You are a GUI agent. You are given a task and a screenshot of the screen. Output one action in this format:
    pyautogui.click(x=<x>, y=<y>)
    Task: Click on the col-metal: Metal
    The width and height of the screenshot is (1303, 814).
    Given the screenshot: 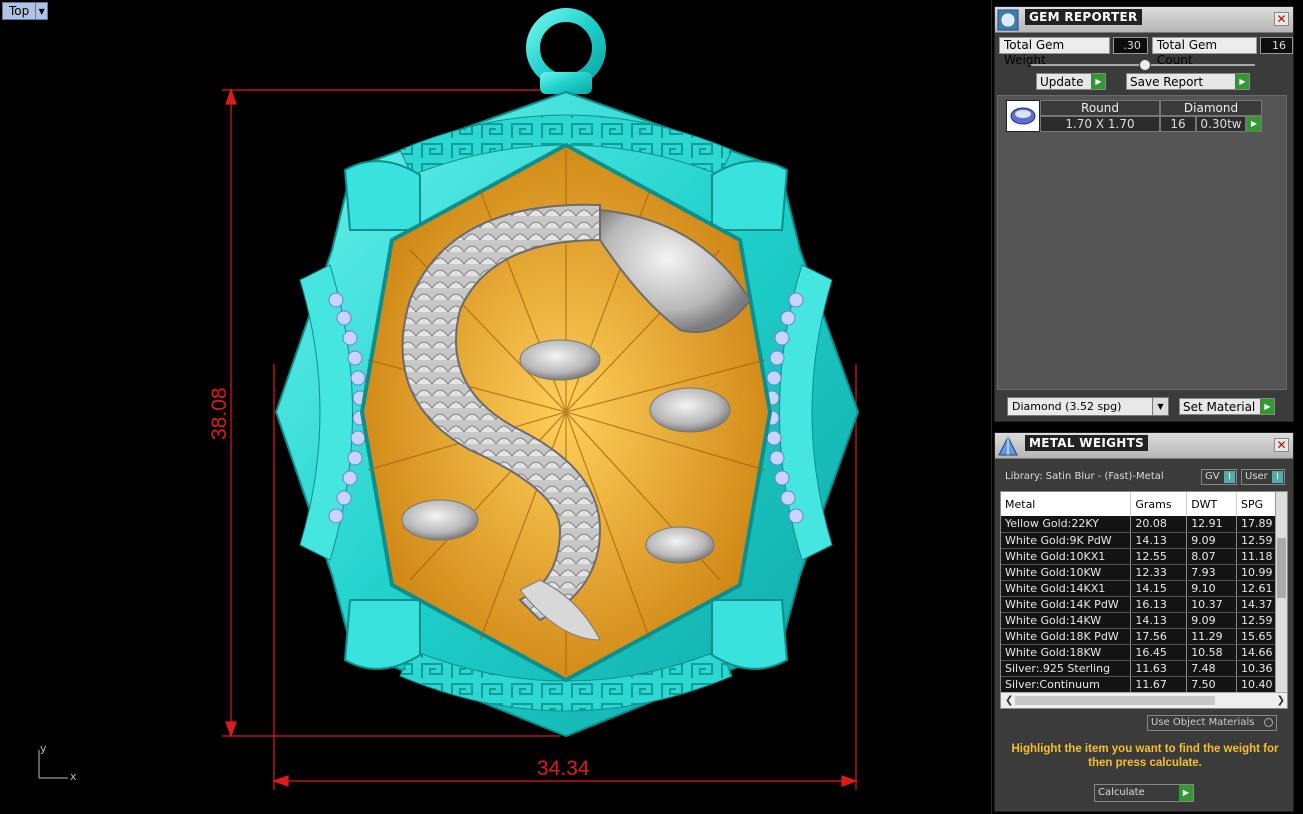 What is the action you would take?
    pyautogui.click(x=1066, y=504)
    